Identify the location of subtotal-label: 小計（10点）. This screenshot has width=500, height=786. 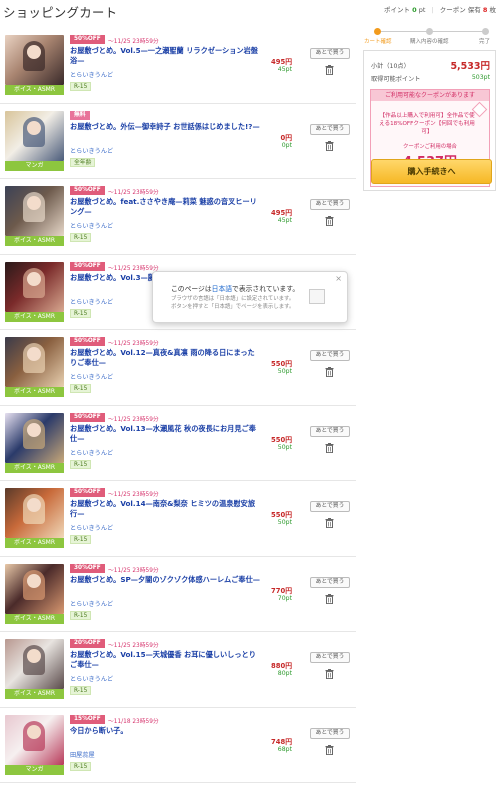
(390, 66).